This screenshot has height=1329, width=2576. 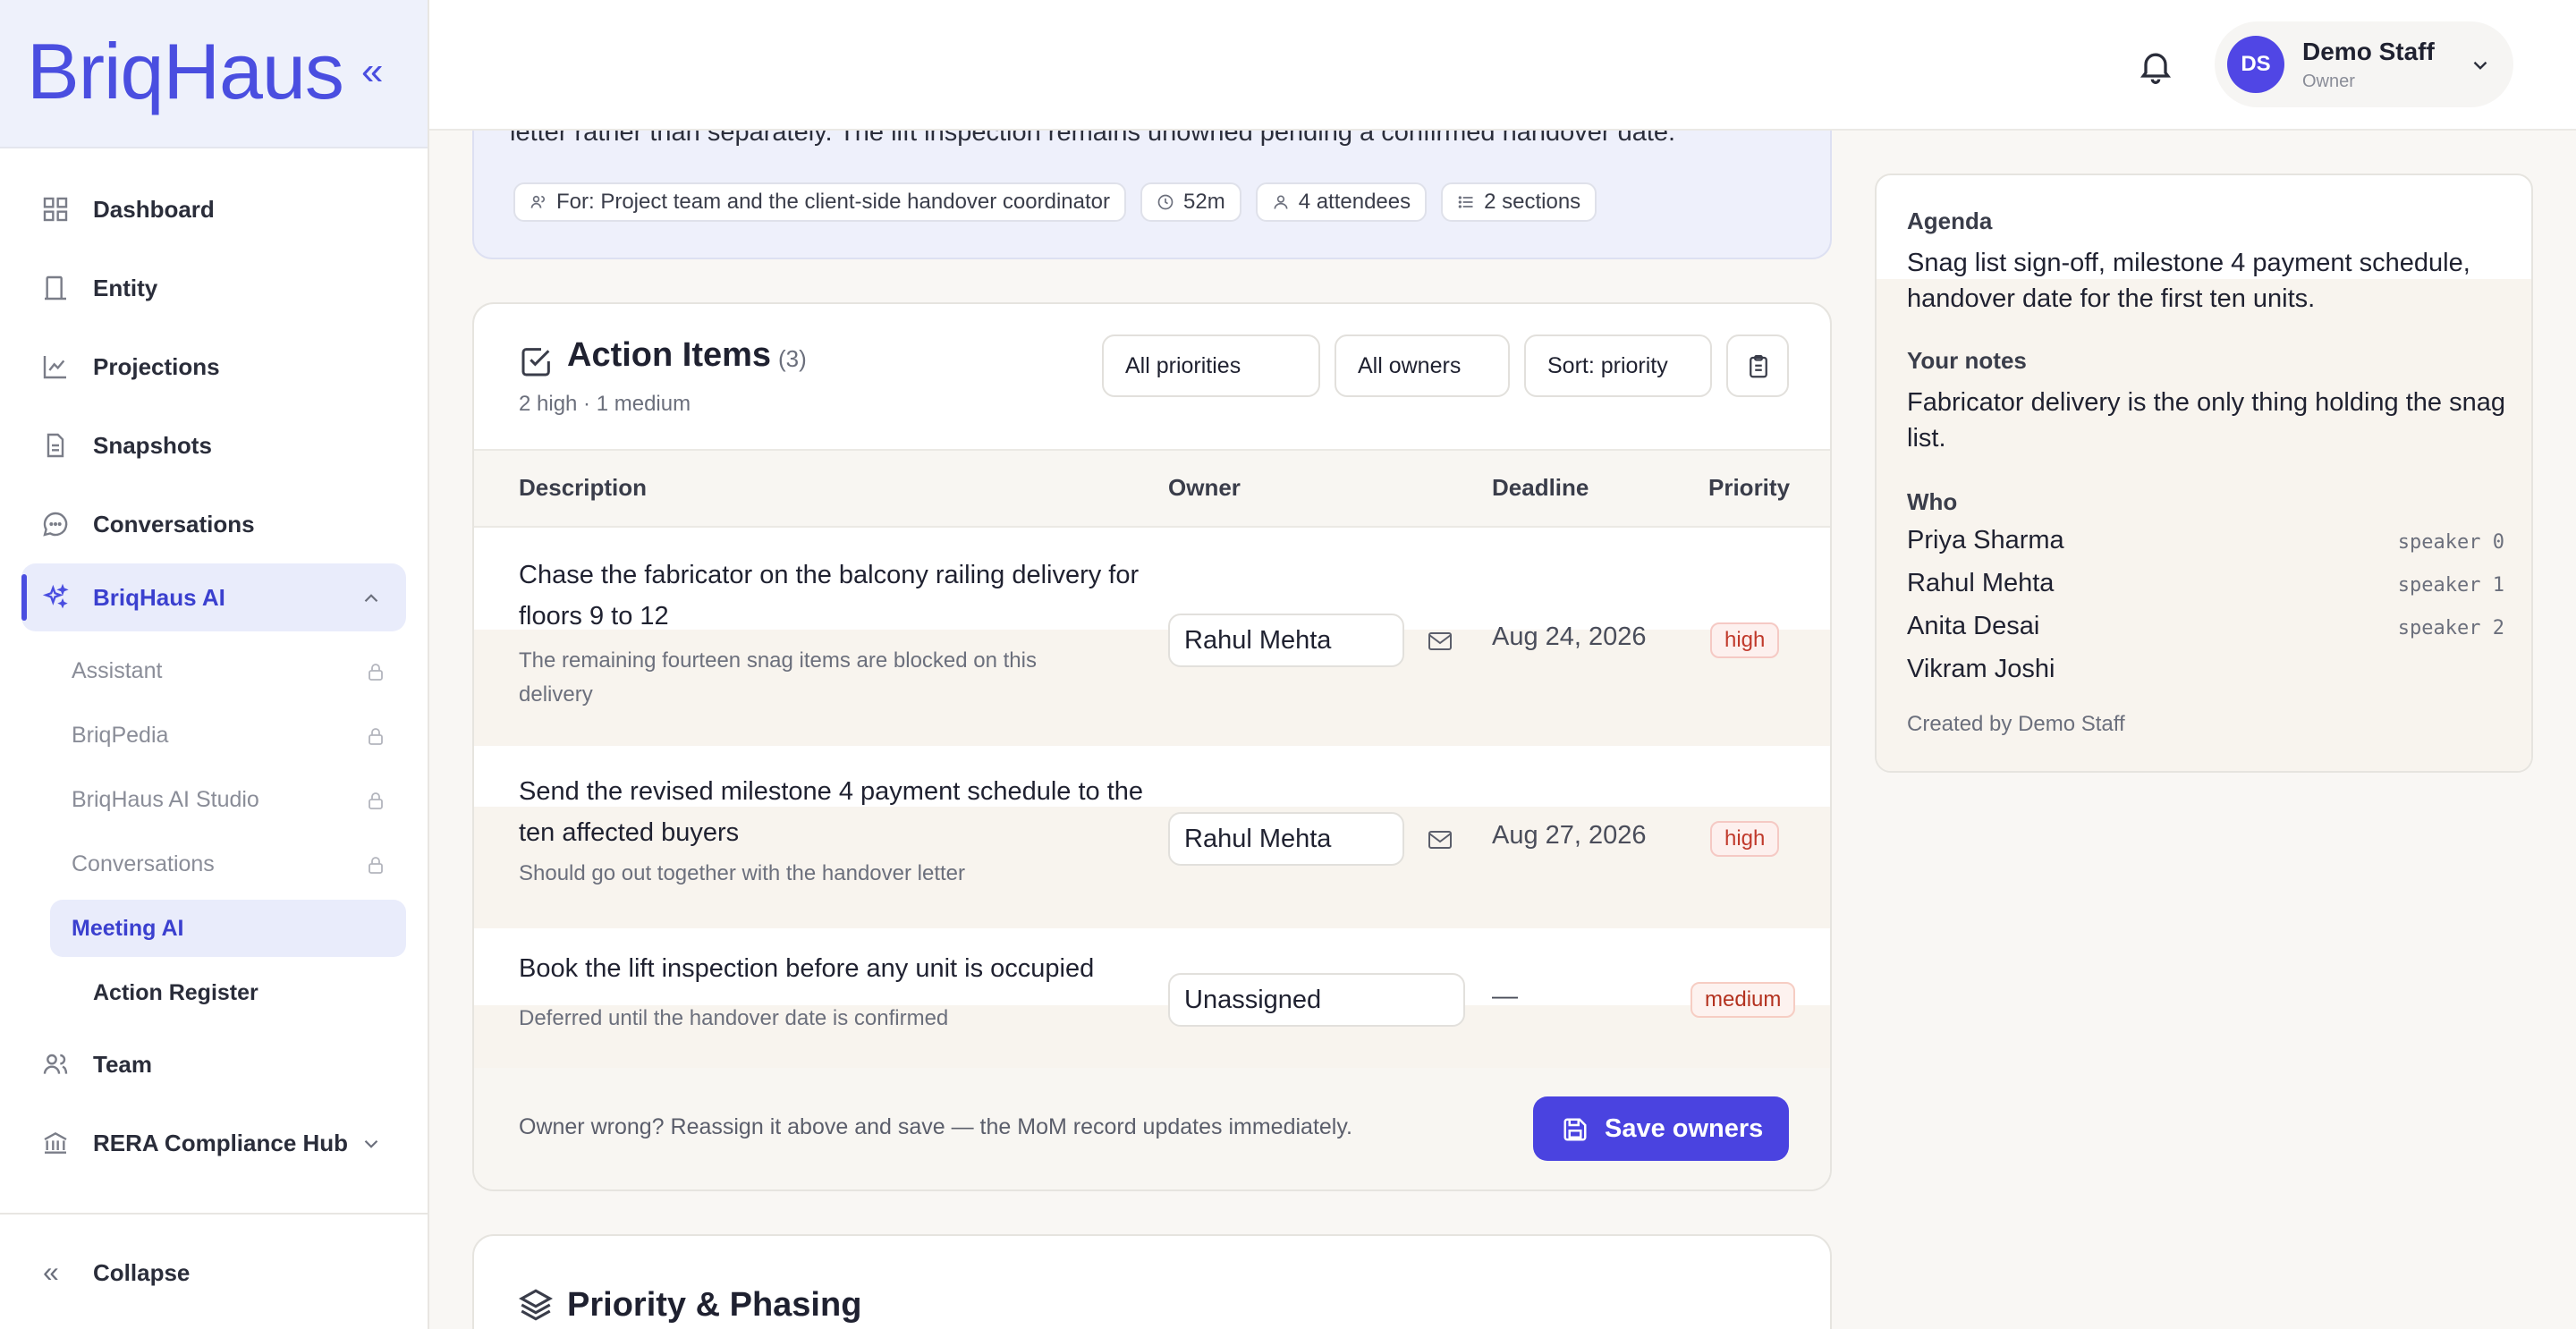 I want to click on item-count: (3), so click(x=792, y=358).